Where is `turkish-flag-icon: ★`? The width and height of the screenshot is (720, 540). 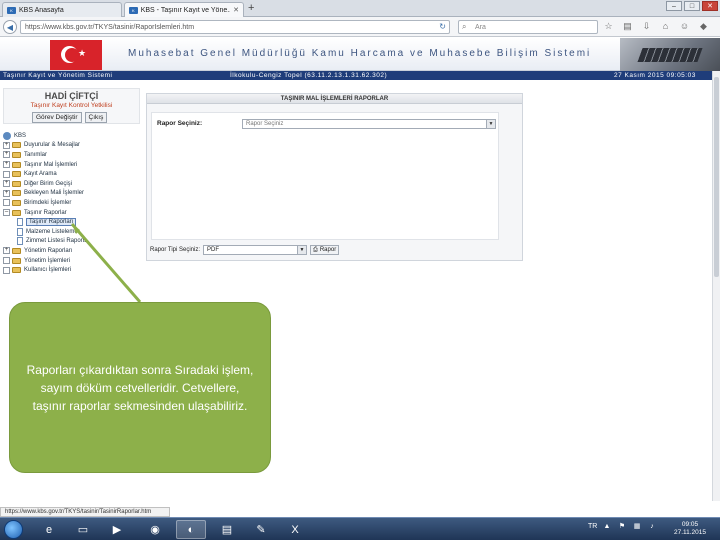
turkish-flag-icon: ★ is located at coordinates (76, 55).